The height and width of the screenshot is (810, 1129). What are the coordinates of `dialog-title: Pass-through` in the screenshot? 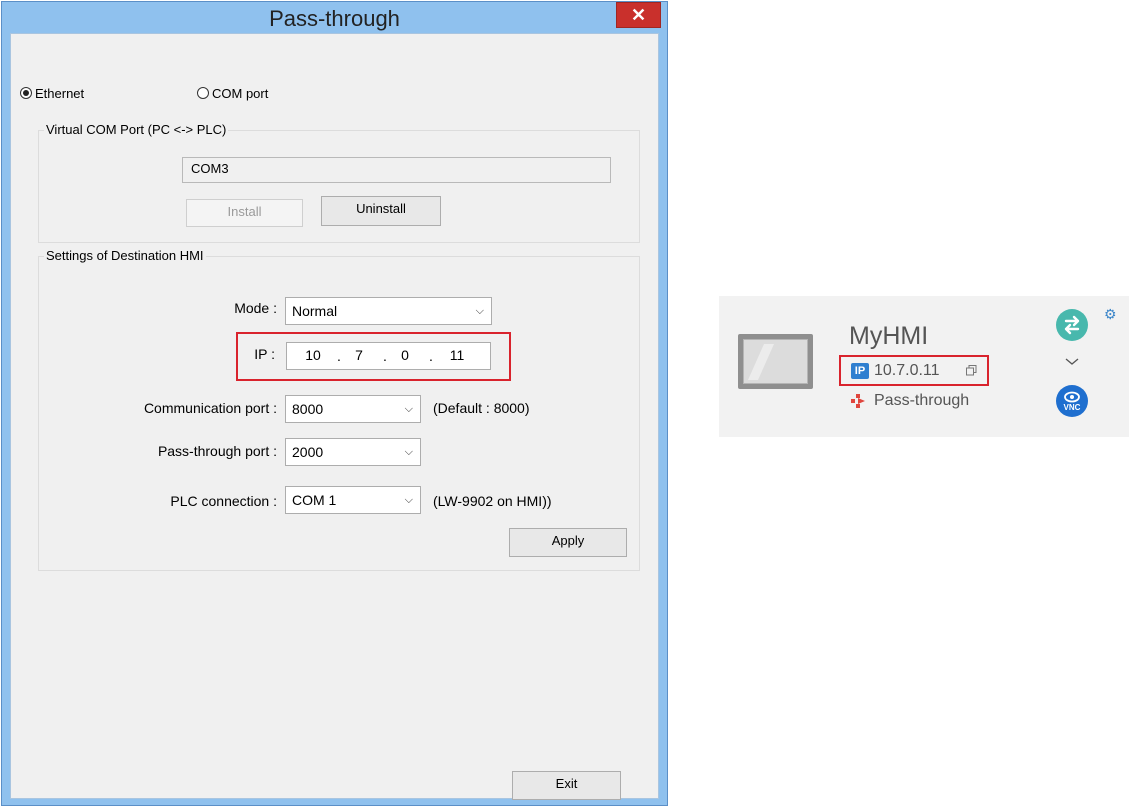 It's located at (334, 18).